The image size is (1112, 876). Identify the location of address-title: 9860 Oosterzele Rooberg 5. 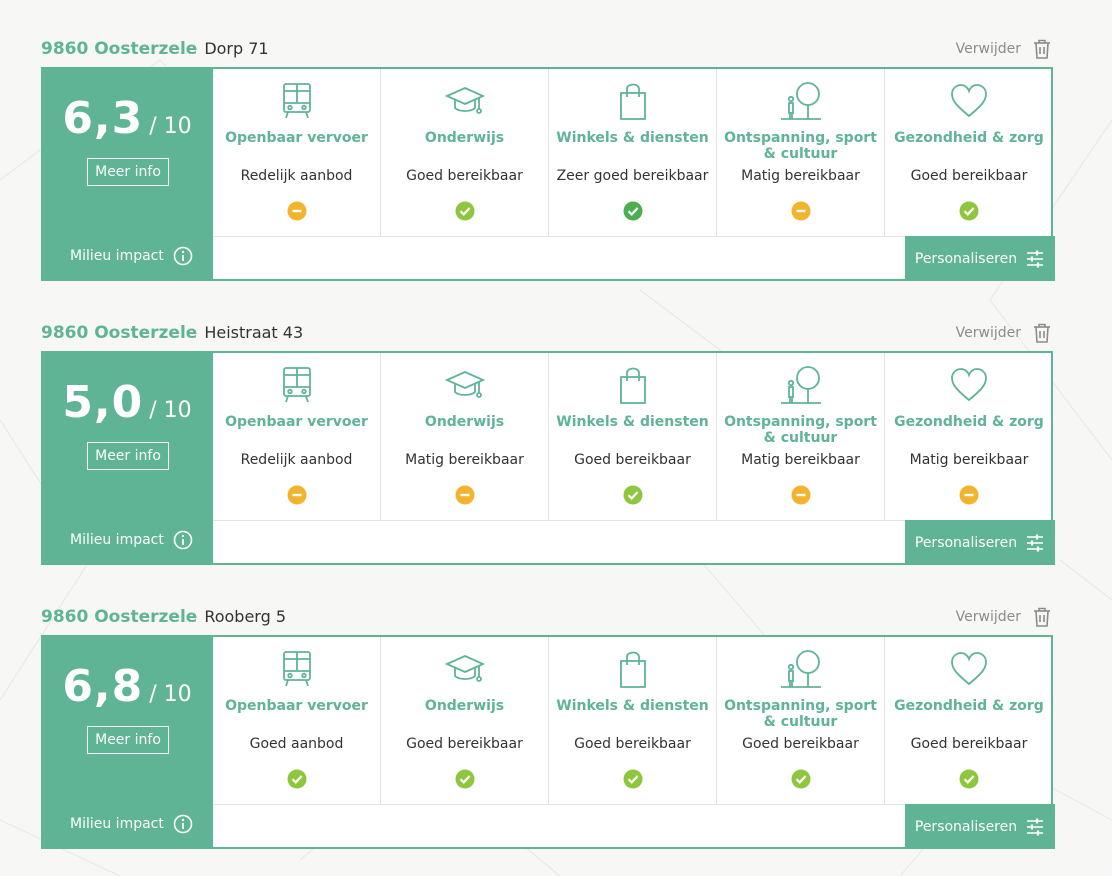
(163, 617).